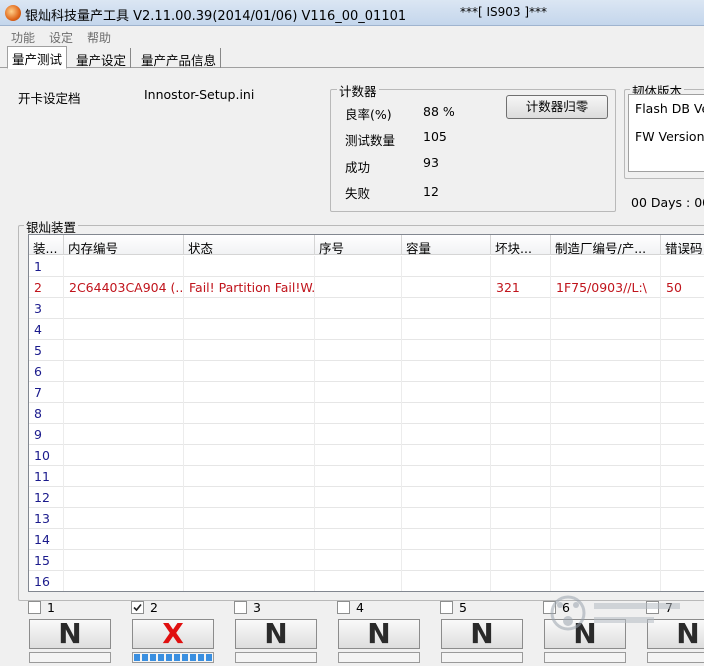  What do you see at coordinates (46, 455) in the screenshot?
I see `cell-slot: 10` at bounding box center [46, 455].